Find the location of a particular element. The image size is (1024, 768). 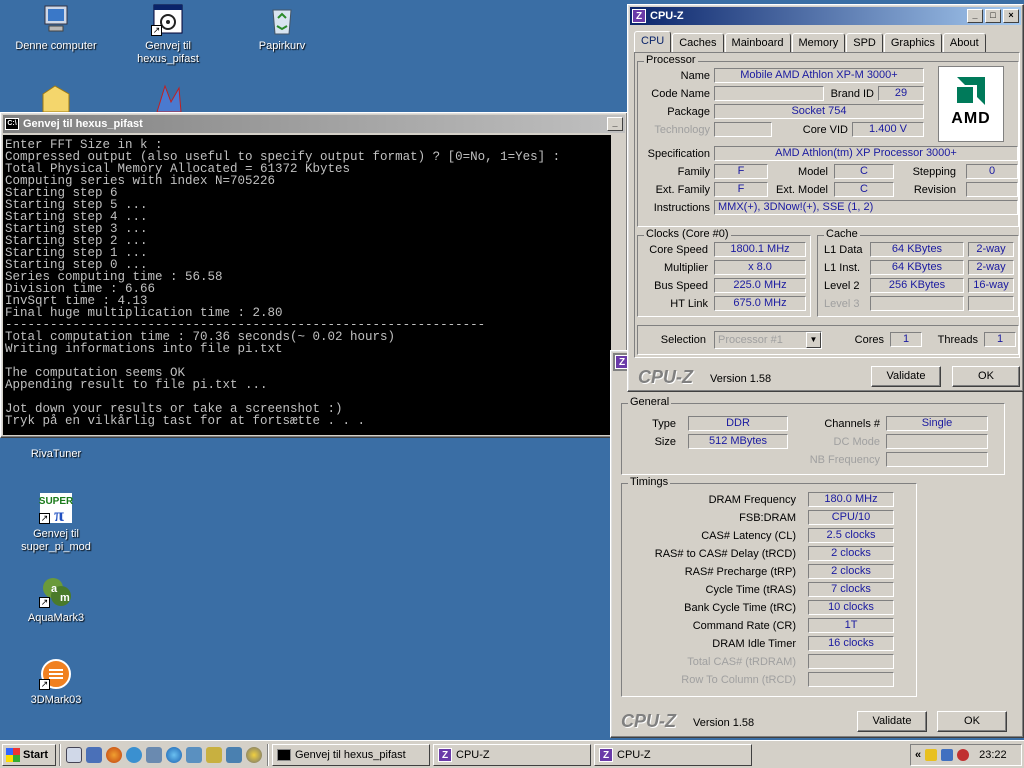

desktop-icon-my-computer: Denne computer is located at coordinates (56, 28).